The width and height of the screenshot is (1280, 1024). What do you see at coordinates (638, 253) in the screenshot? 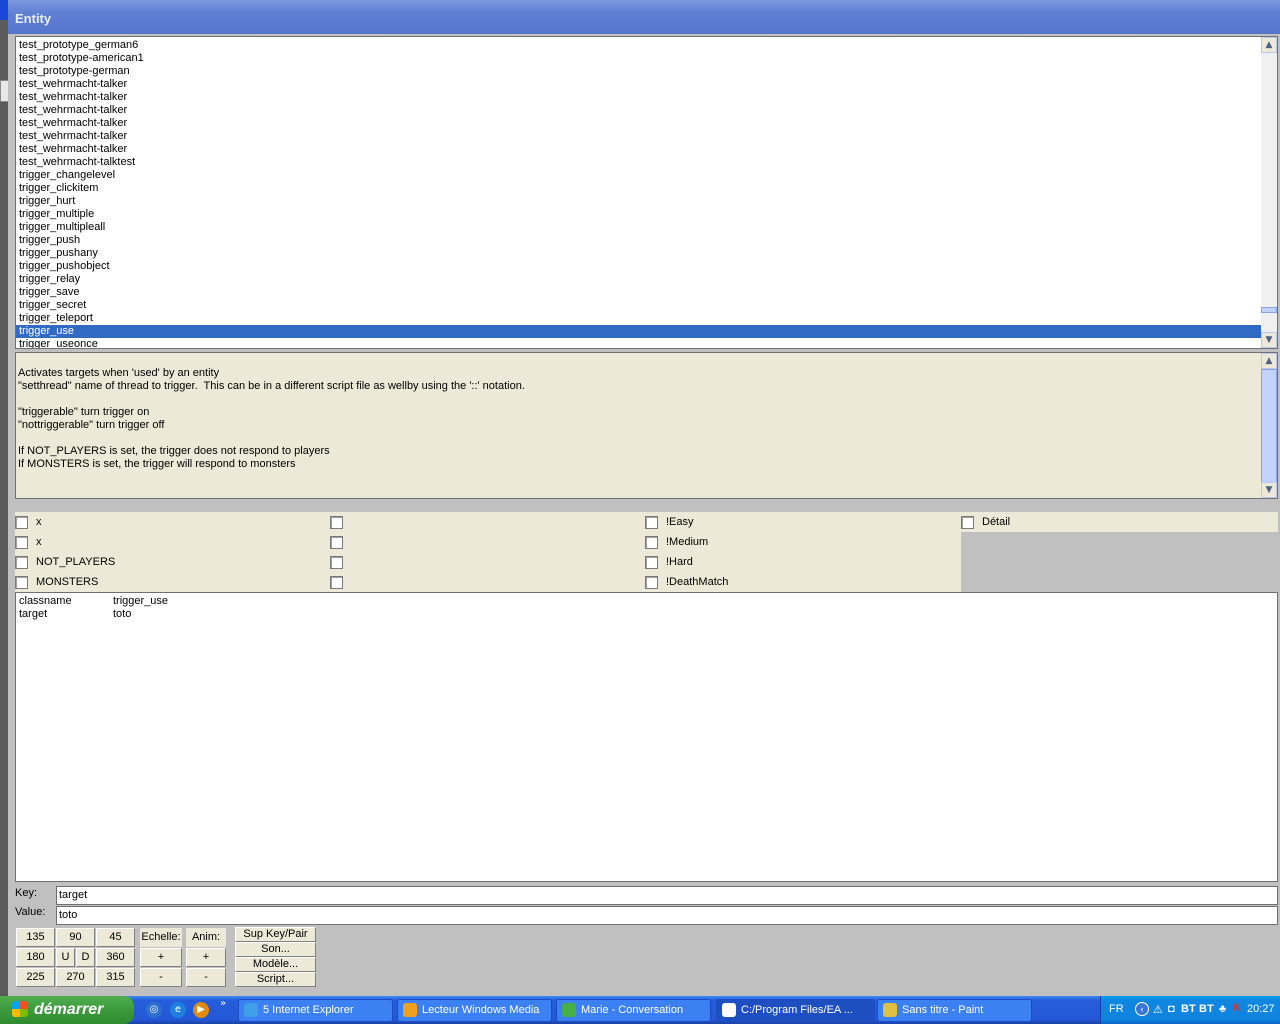
I see `entity-list-item: trigger_pushany` at bounding box center [638, 253].